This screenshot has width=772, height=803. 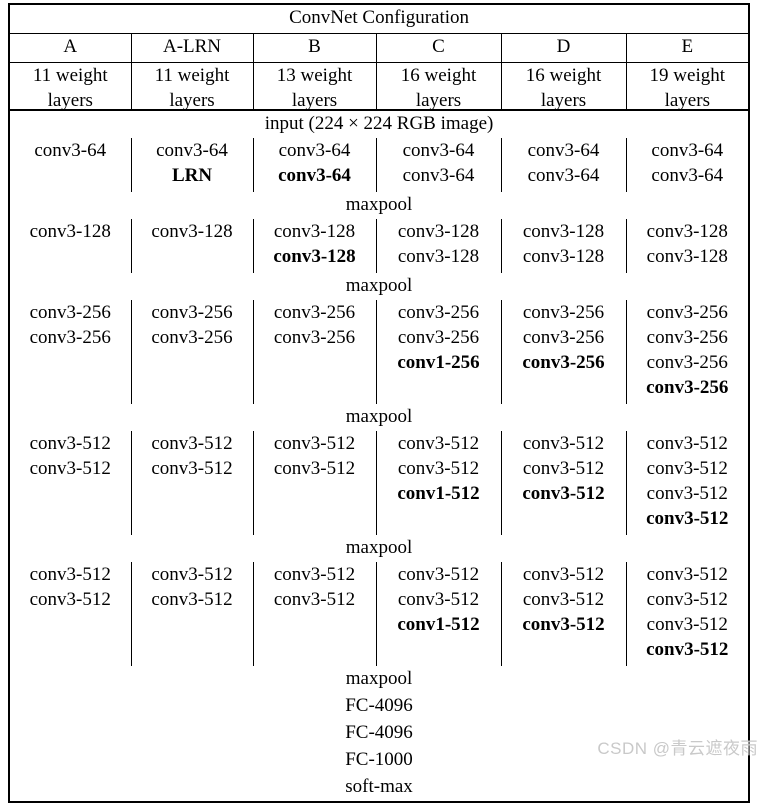 What do you see at coordinates (563, 614) in the screenshot?
I see `block-512b-col-d: conv3-512 conv3-512 conv3-512` at bounding box center [563, 614].